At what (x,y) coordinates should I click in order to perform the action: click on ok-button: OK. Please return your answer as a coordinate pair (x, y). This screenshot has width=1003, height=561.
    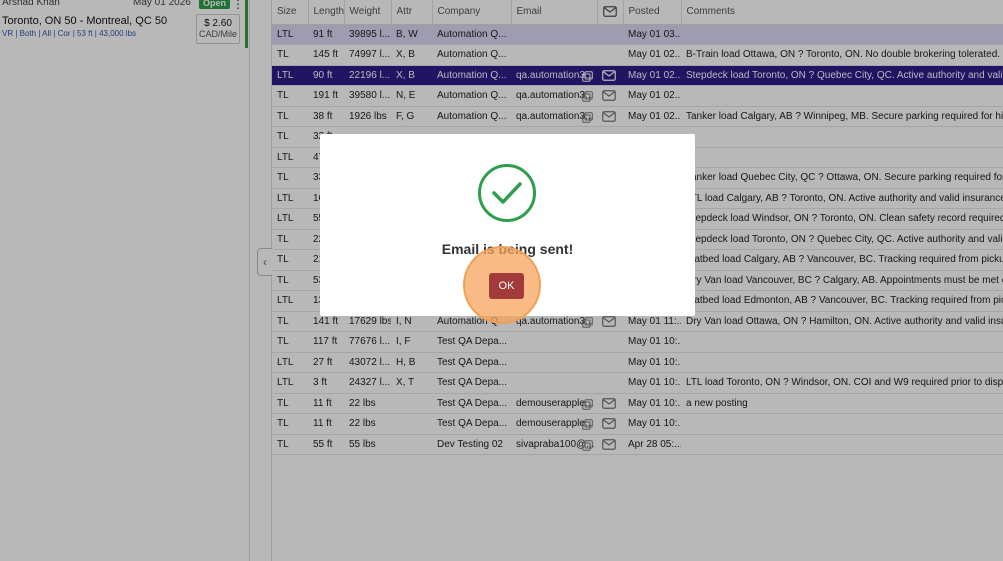
    Looking at the image, I should click on (506, 286).